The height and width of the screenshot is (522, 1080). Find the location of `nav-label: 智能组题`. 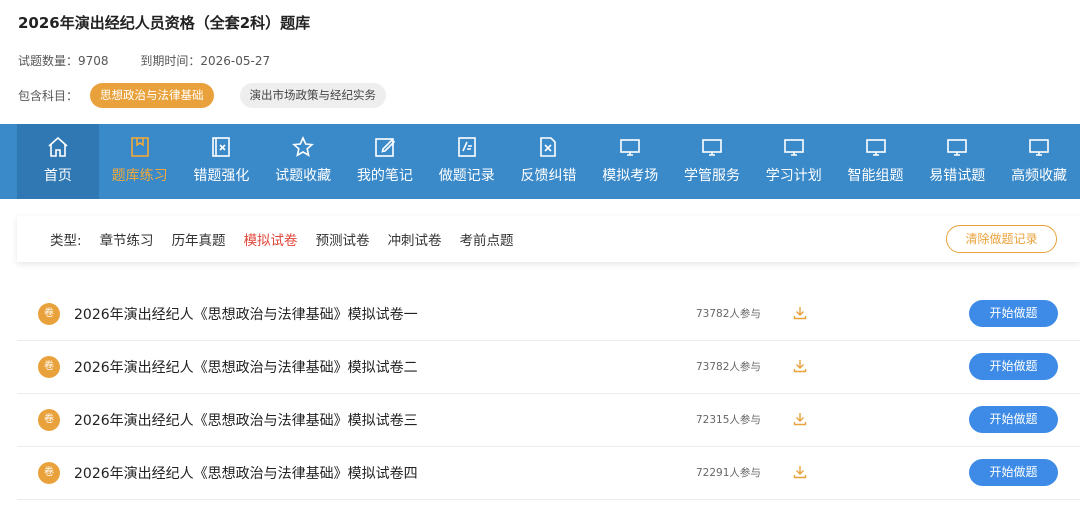

nav-label: 智能组题 is located at coordinates (875, 176).